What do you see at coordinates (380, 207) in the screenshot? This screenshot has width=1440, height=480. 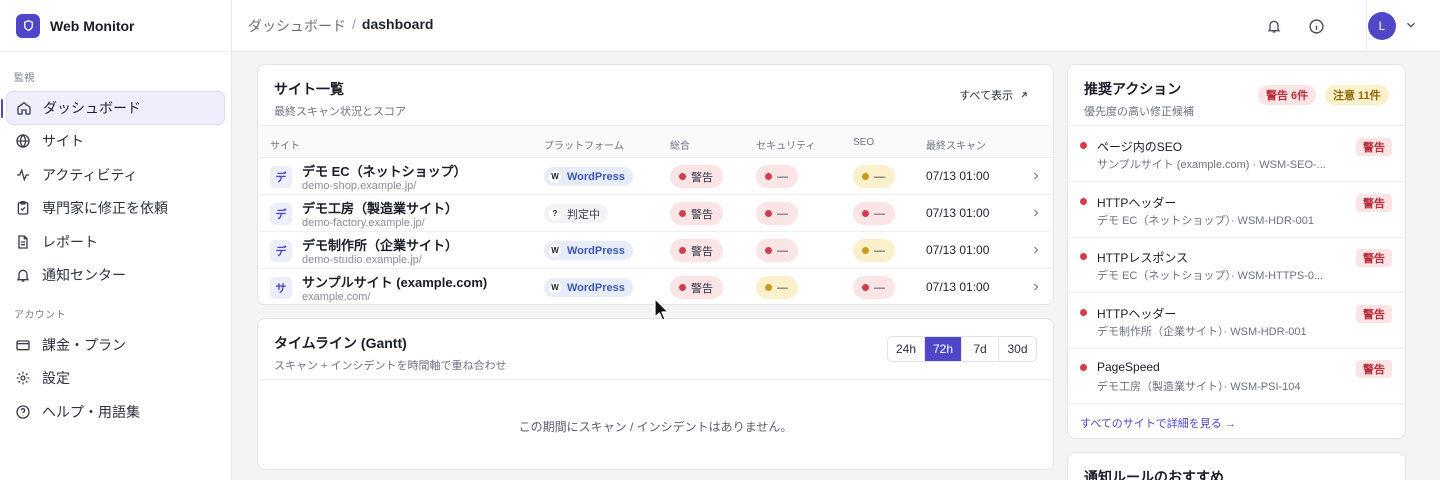 I see `site-name: デモ工房（製造業サイト）` at bounding box center [380, 207].